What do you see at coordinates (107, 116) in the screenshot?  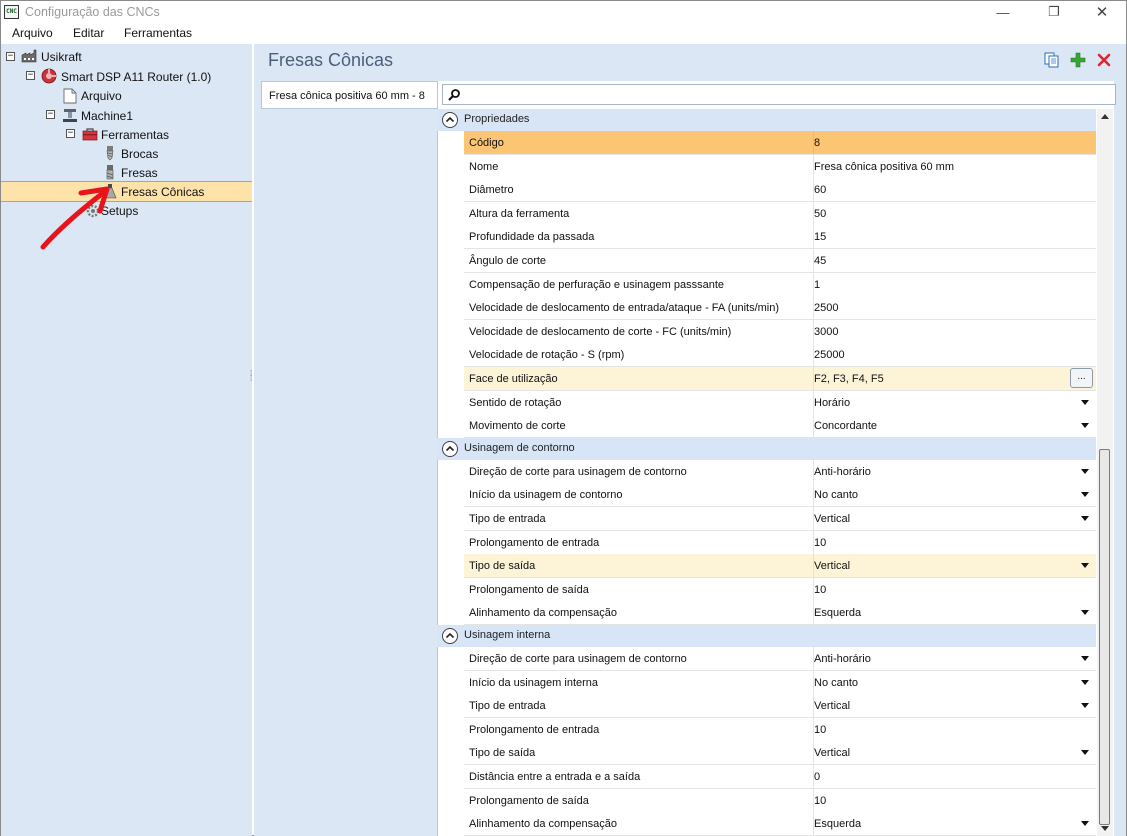 I see `tree-node-machine1: Machine1` at bounding box center [107, 116].